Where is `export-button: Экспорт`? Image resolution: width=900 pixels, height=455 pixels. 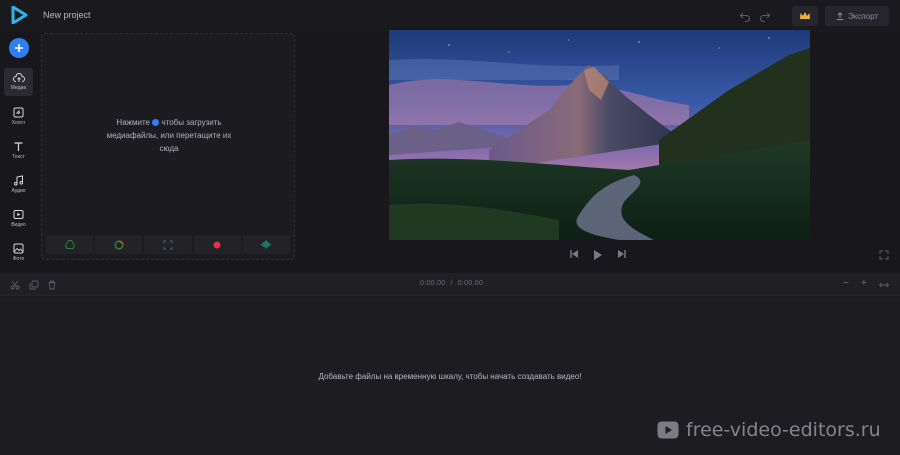 export-button: Экспорт is located at coordinates (857, 16).